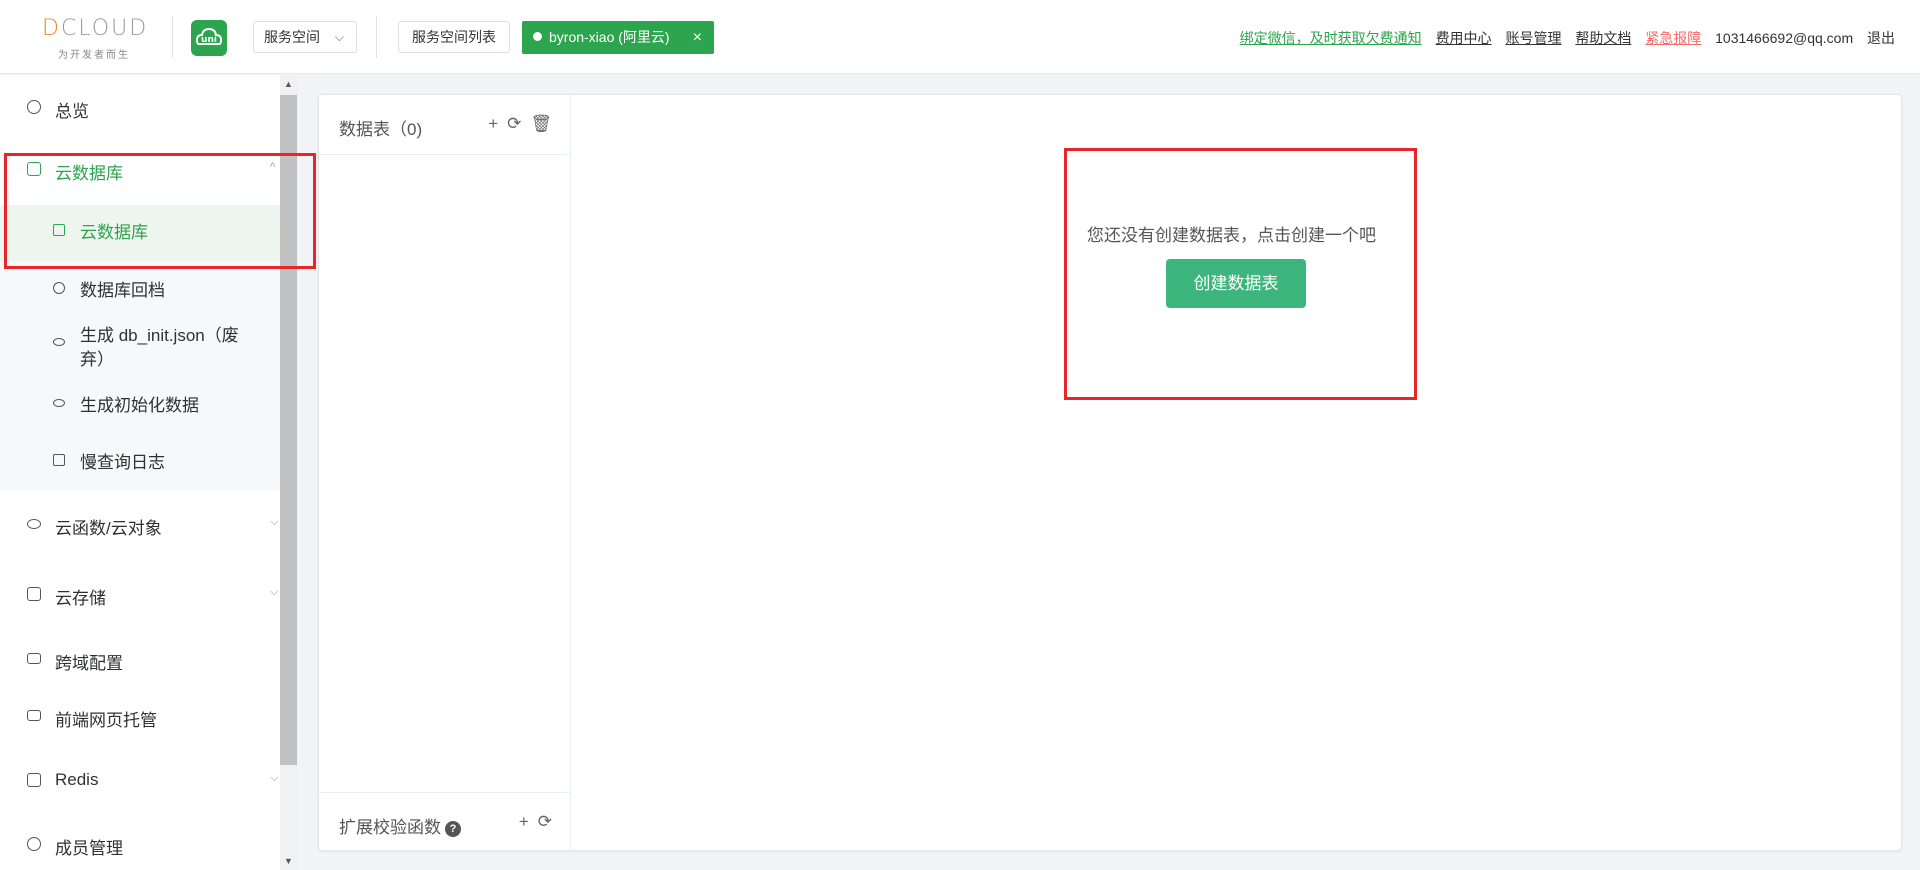 The height and width of the screenshot is (870, 1920). Describe the element at coordinates (89, 848) in the screenshot. I see `sidebar-item-label: 成员管理` at that location.